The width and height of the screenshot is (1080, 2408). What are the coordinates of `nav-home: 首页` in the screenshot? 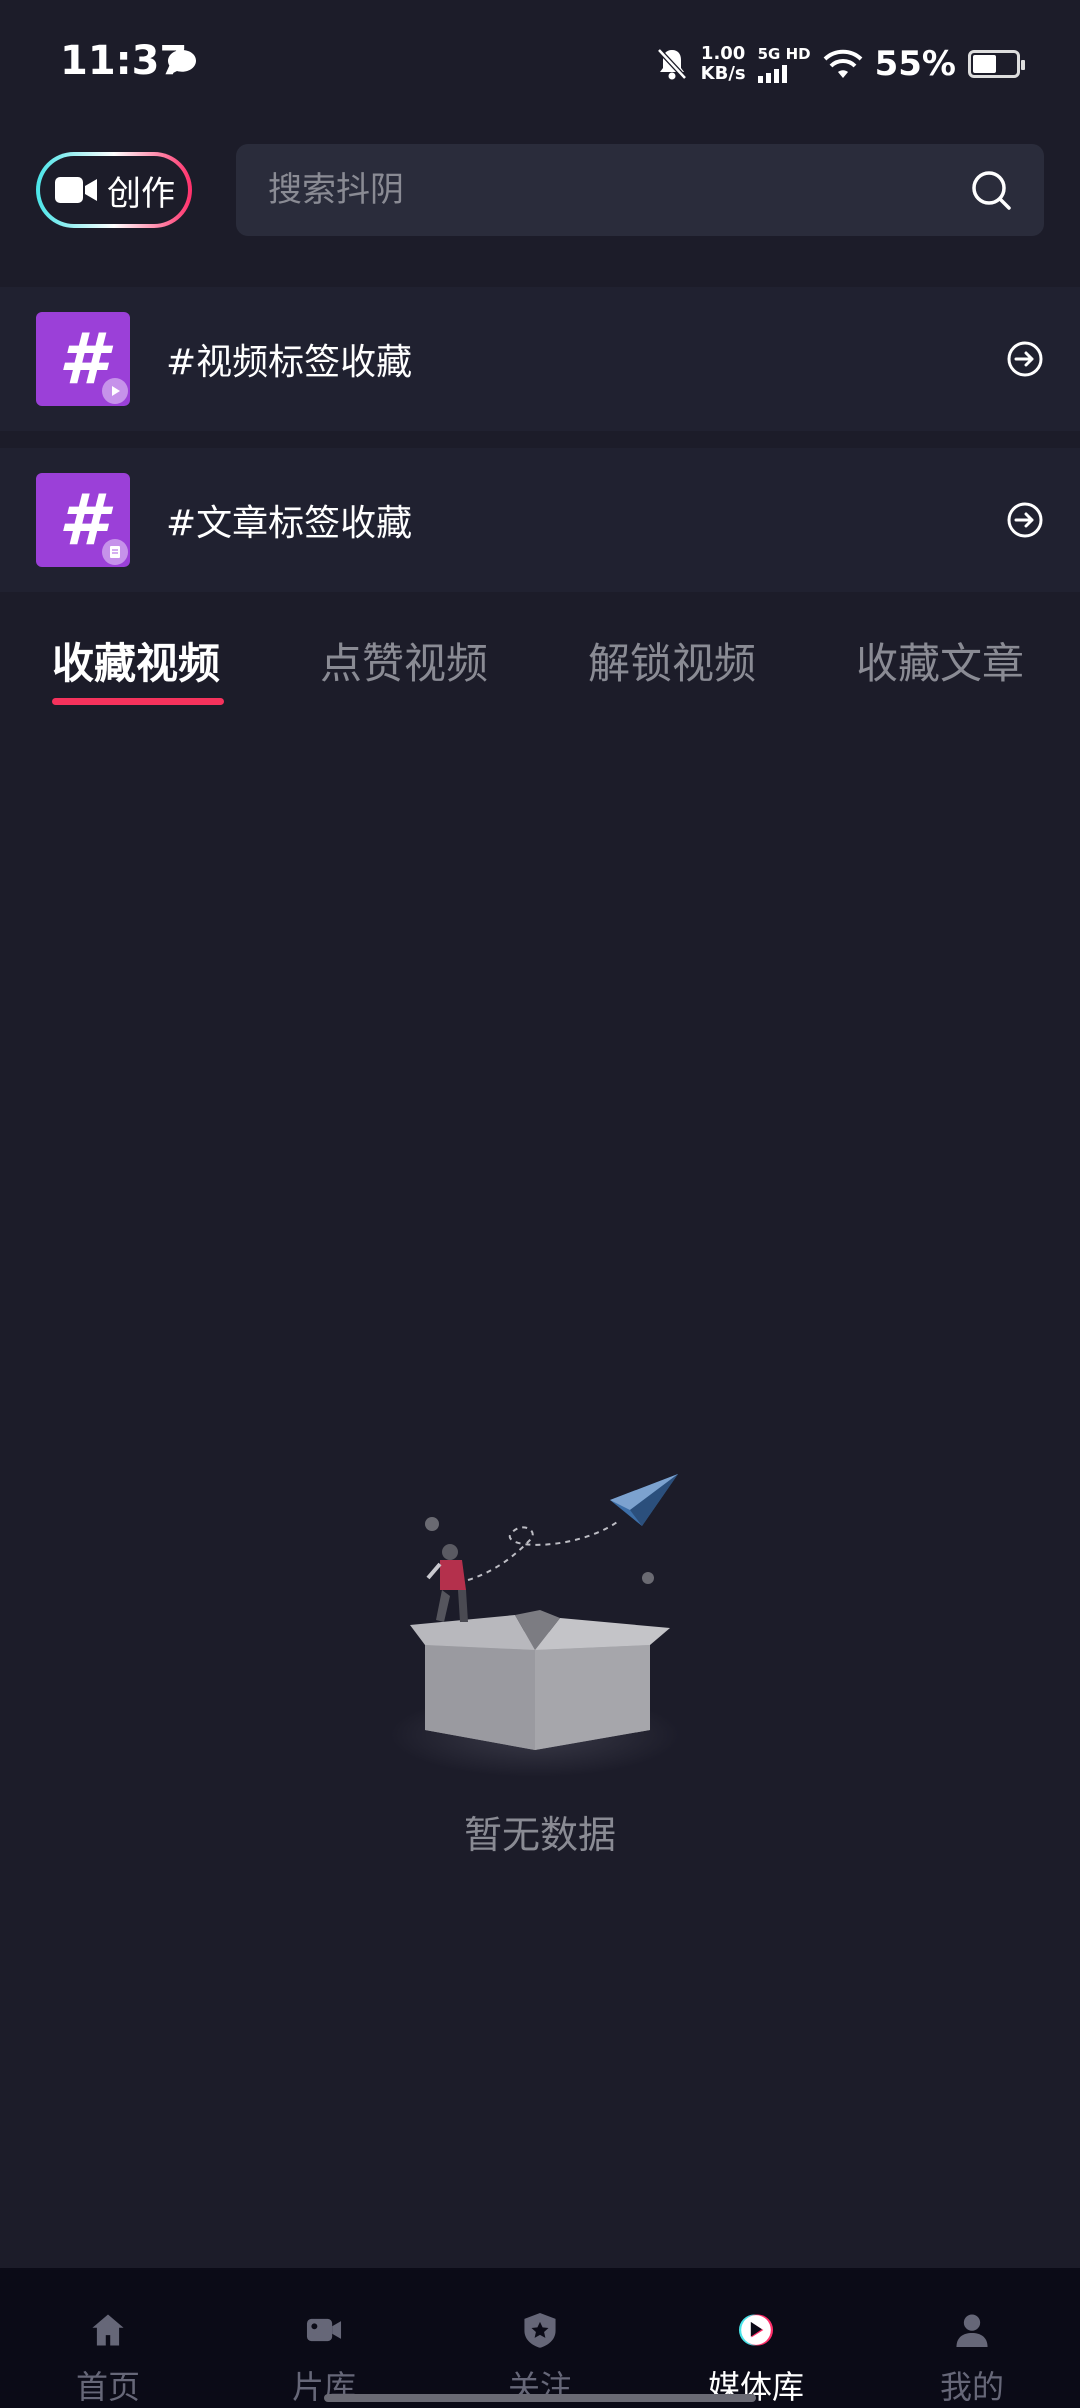 It's located at (108, 2338).